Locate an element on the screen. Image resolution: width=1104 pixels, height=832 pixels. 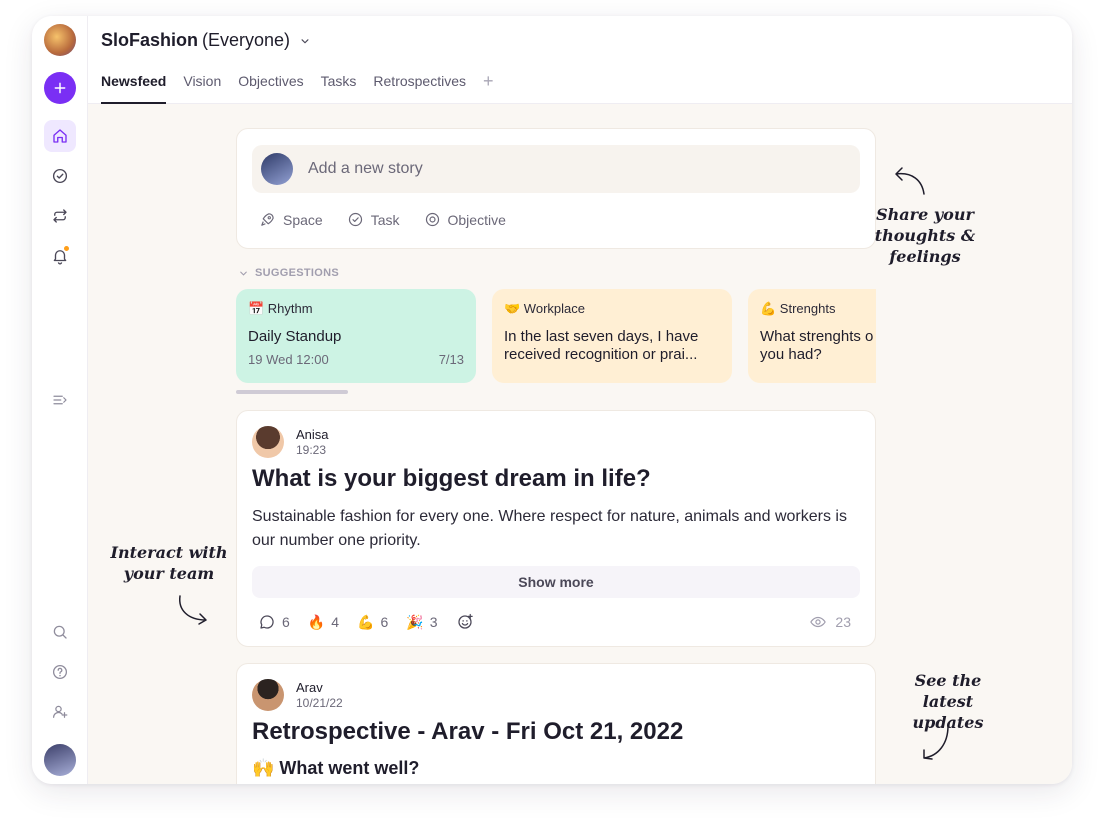
suggestion-text: What strenghts o is located at coordinates (817, 336).